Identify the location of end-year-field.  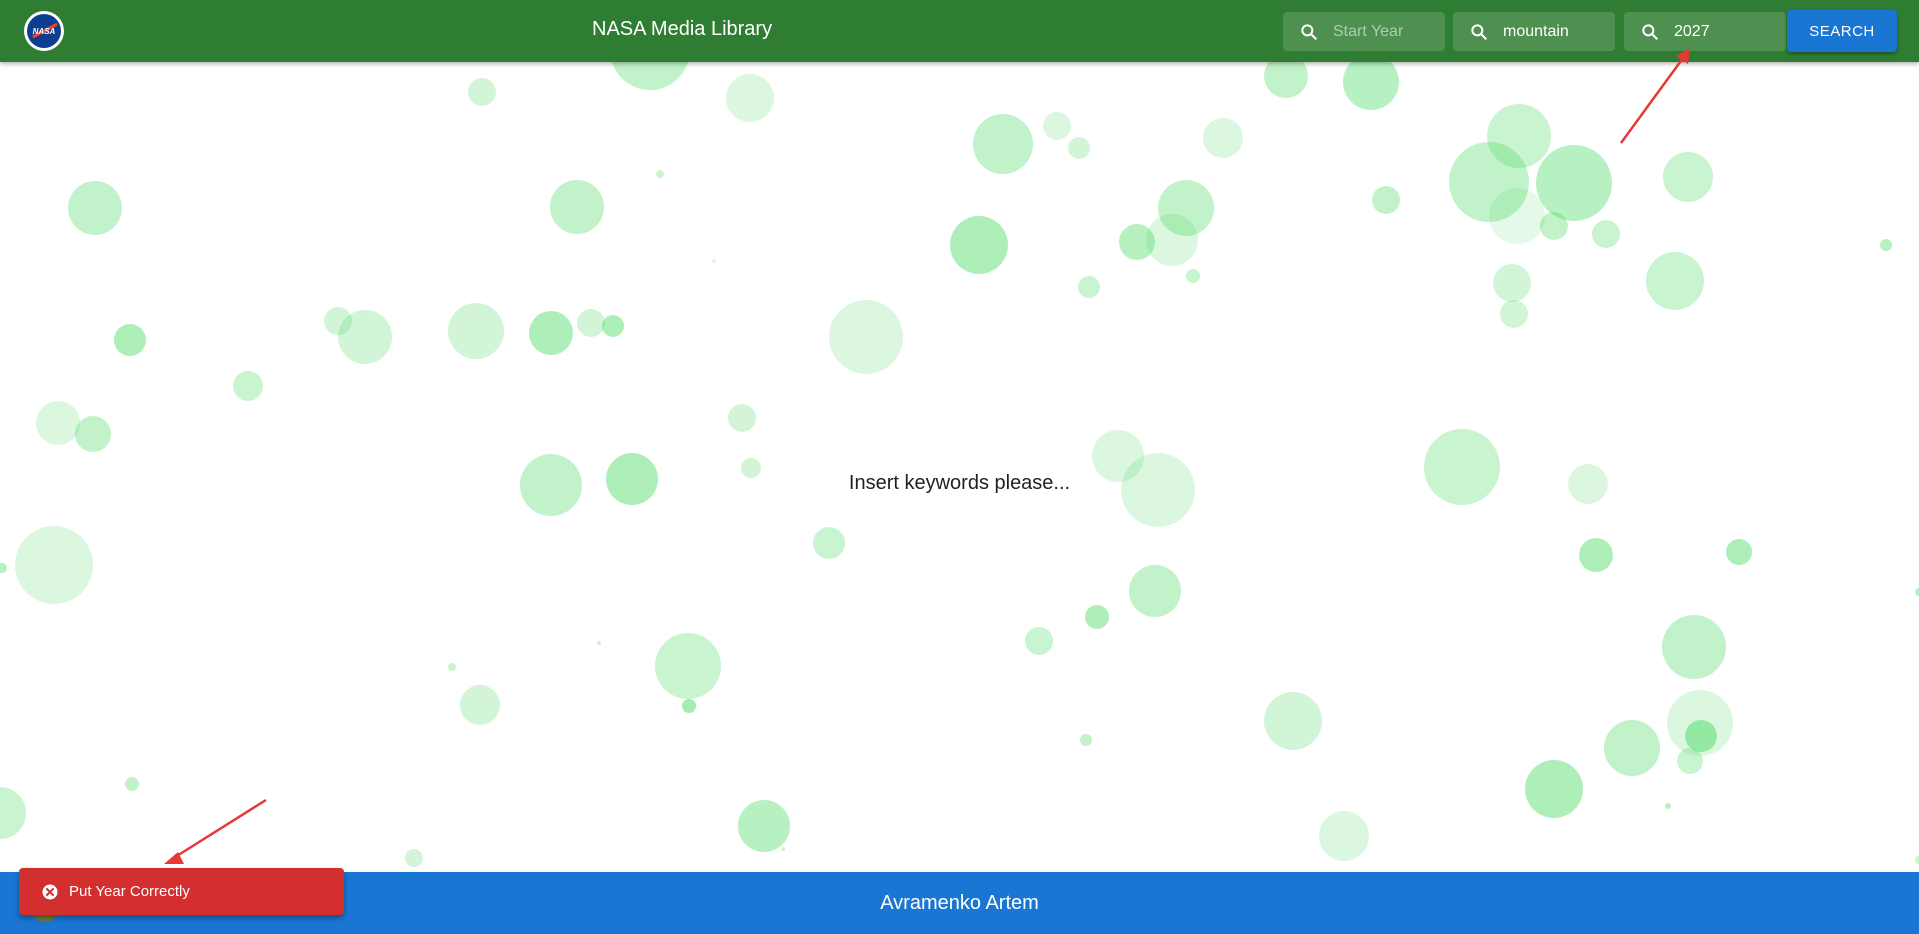
(1705, 31).